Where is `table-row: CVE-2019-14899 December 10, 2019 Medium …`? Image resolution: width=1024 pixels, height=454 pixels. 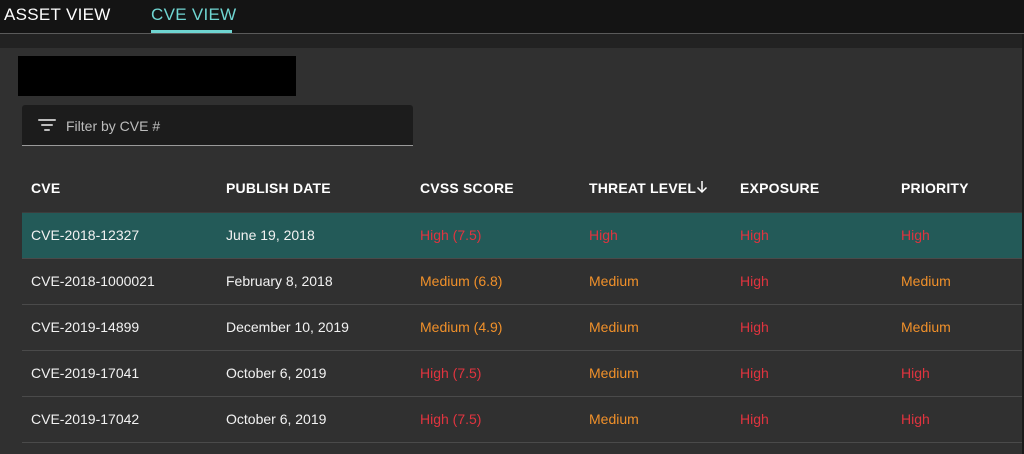 table-row: CVE-2019-14899 December 10, 2019 Medium … is located at coordinates (522, 328).